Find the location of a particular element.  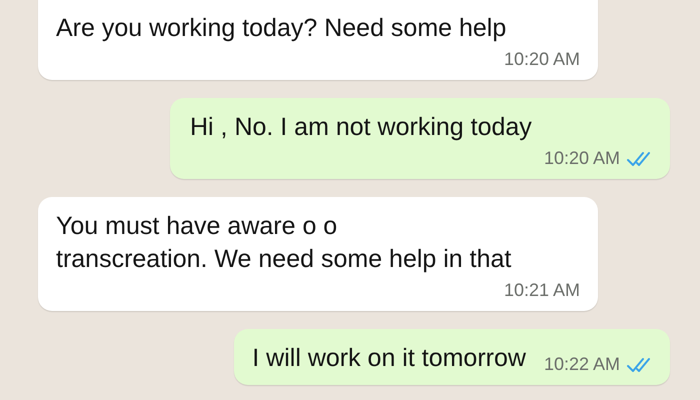

message-text: You must have aware o o transcreation. We need some help in that is located at coordinates (284, 243).